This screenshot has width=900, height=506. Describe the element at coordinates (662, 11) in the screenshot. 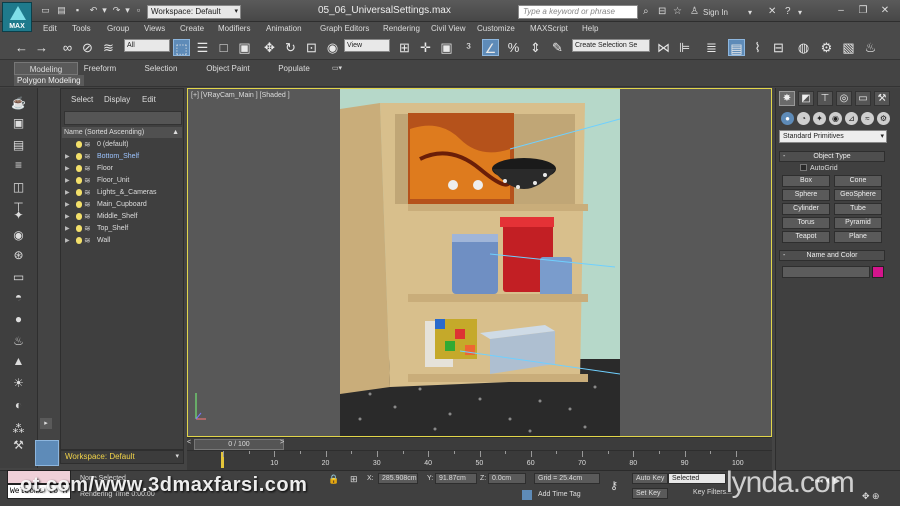

I see `communication-center-icon: ⊟` at that location.